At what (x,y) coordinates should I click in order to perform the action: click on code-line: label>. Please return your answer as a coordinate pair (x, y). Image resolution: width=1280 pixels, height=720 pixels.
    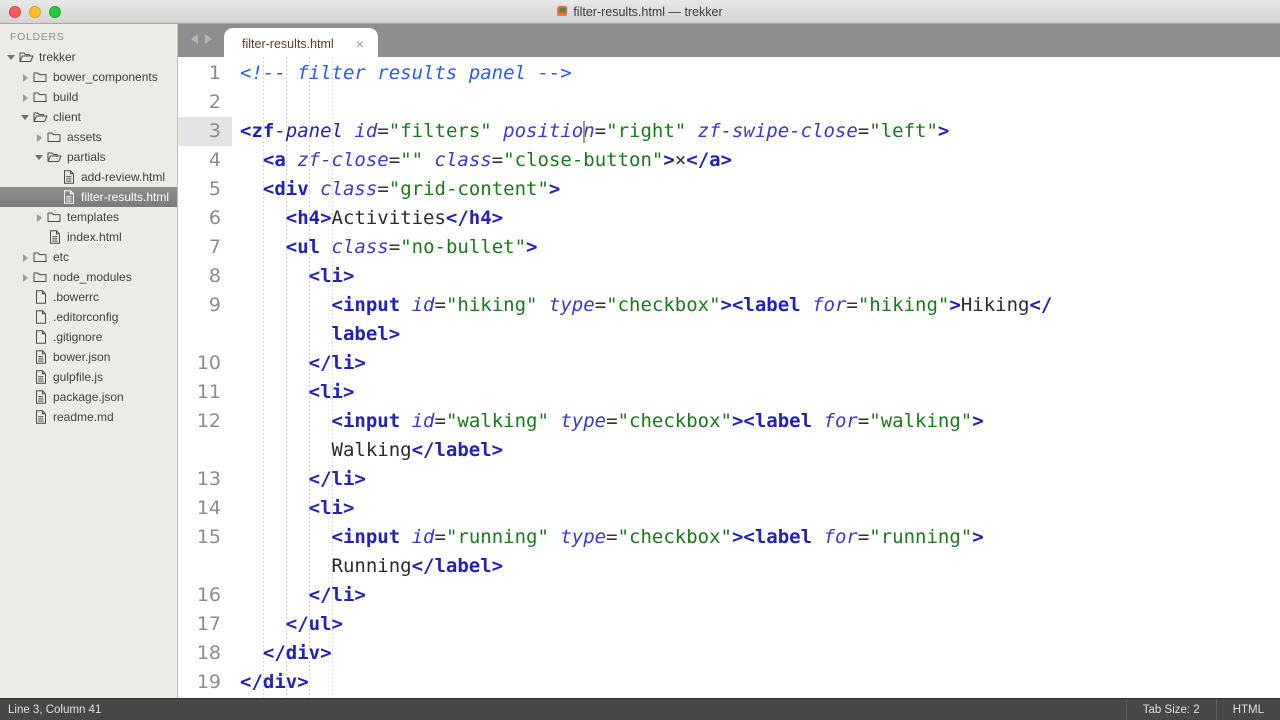
    Looking at the image, I should click on (756, 334).